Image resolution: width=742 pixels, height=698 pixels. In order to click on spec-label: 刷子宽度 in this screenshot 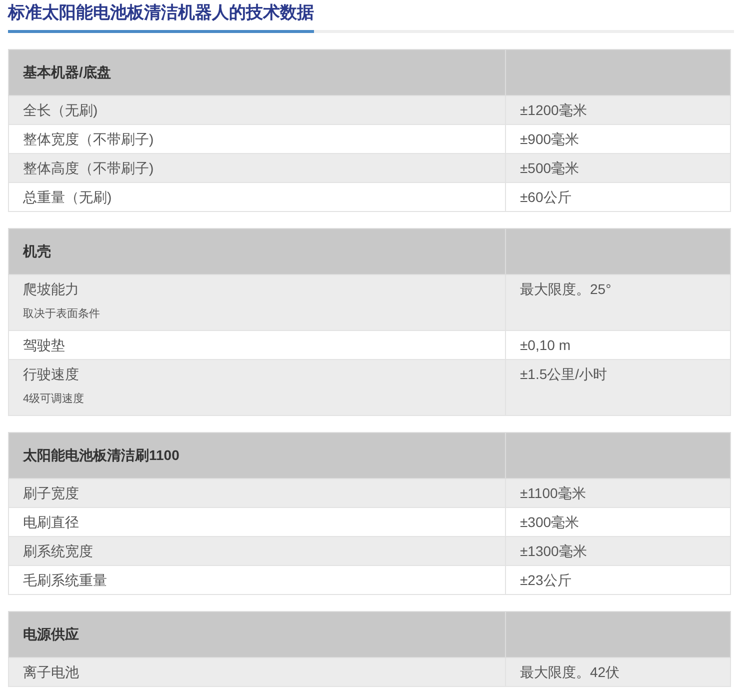, I will do `click(51, 493)`.